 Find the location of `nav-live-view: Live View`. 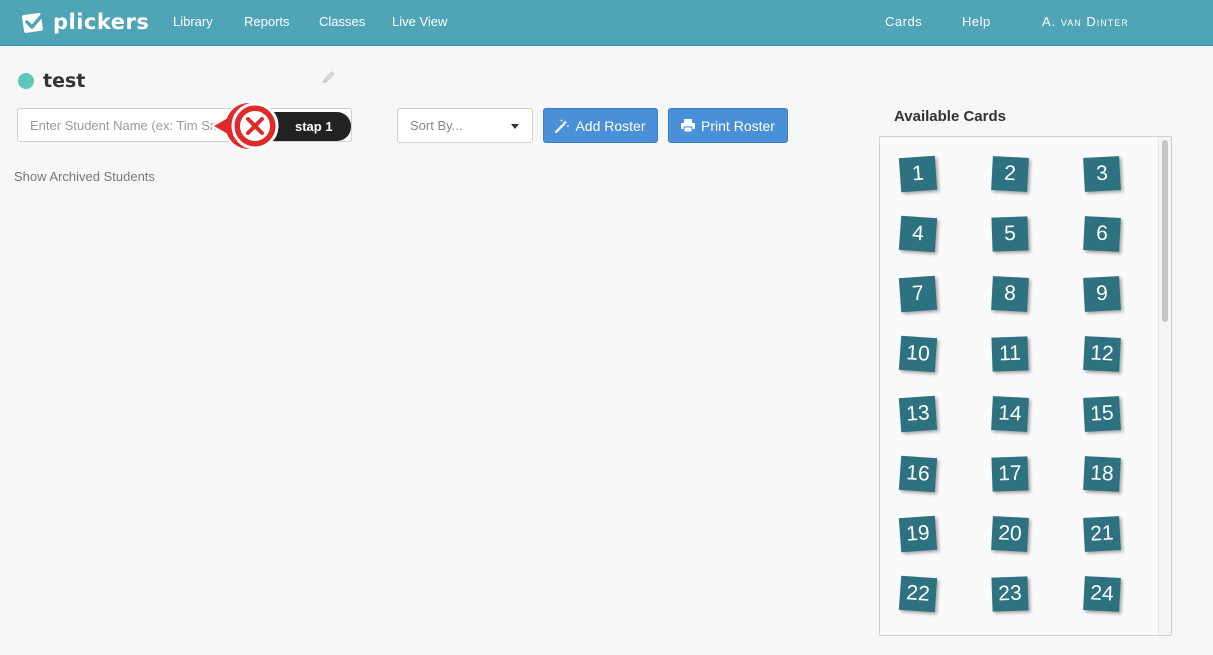

nav-live-view: Live View is located at coordinates (419, 22).